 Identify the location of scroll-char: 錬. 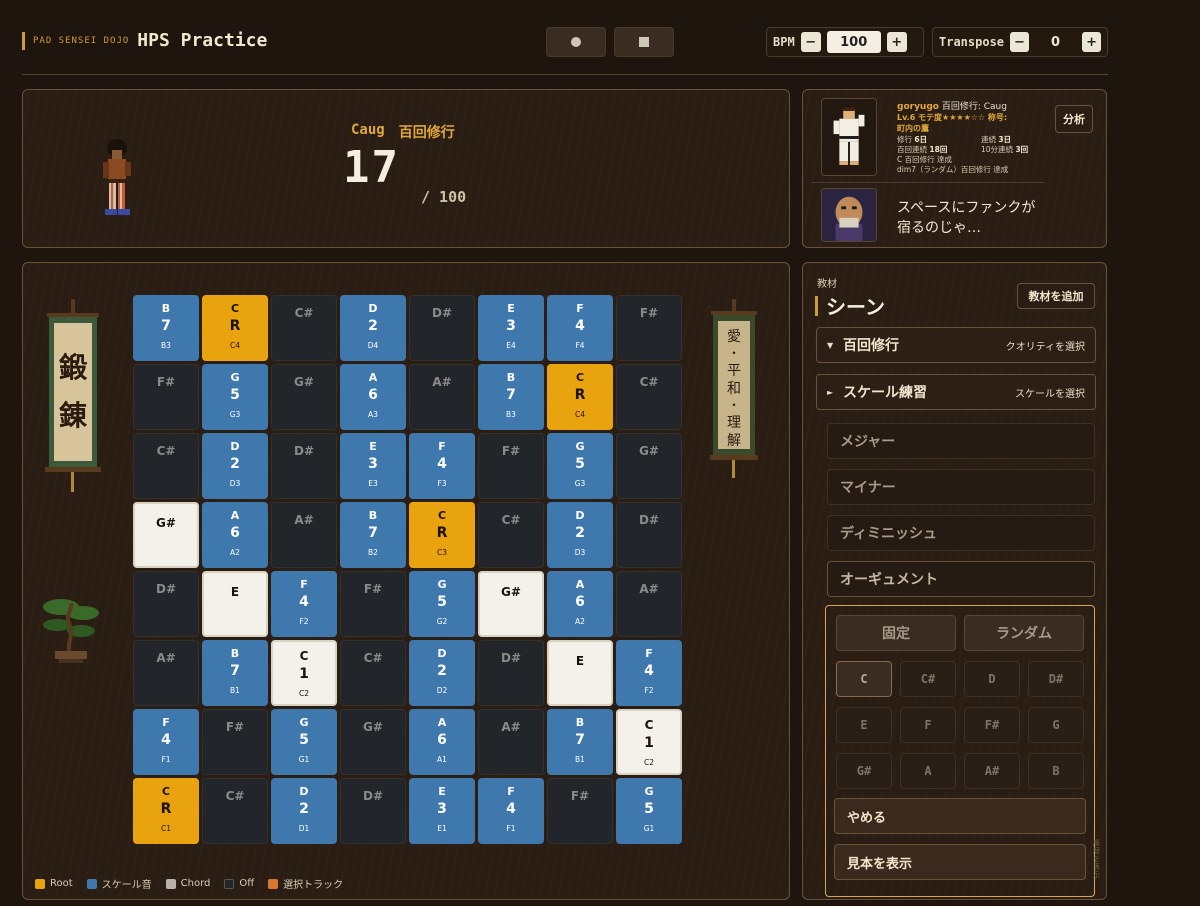
(73, 415).